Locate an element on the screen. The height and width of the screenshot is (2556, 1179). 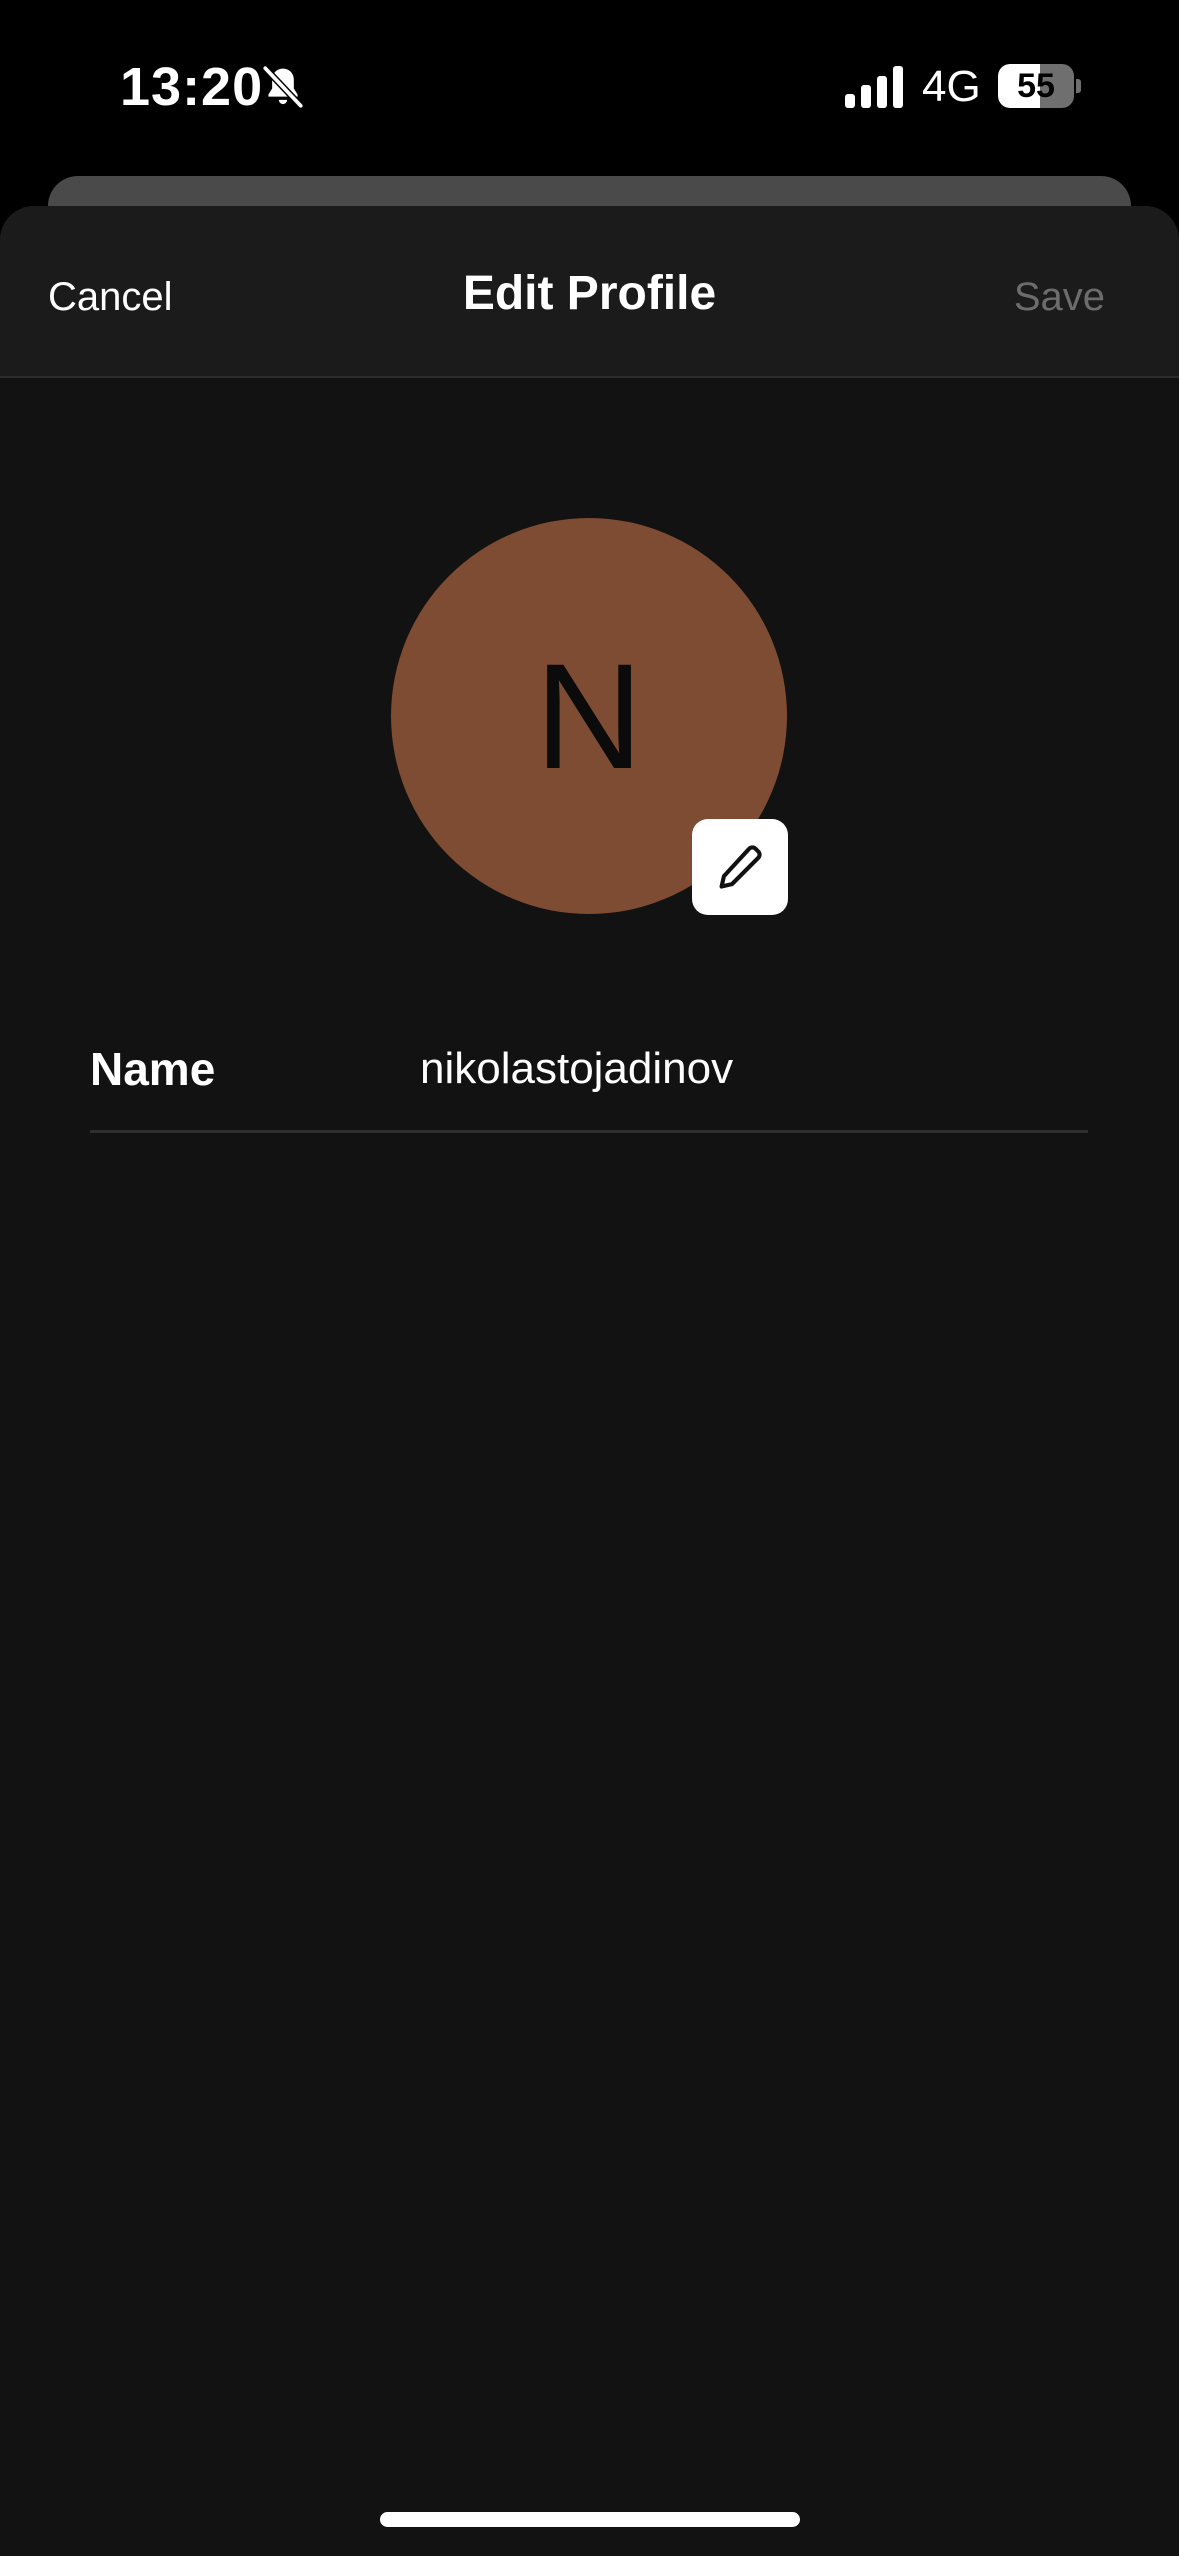
pencil-icon is located at coordinates (740, 867).